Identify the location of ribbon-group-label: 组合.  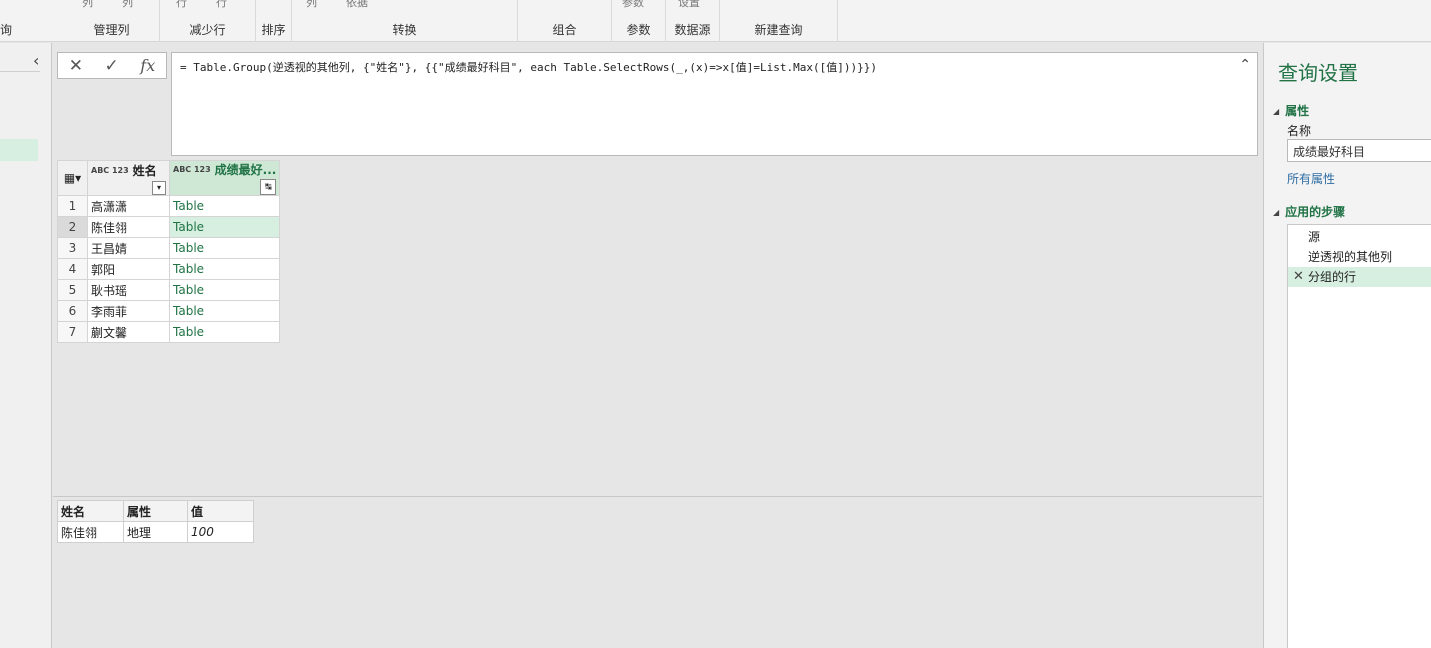
(564, 30).